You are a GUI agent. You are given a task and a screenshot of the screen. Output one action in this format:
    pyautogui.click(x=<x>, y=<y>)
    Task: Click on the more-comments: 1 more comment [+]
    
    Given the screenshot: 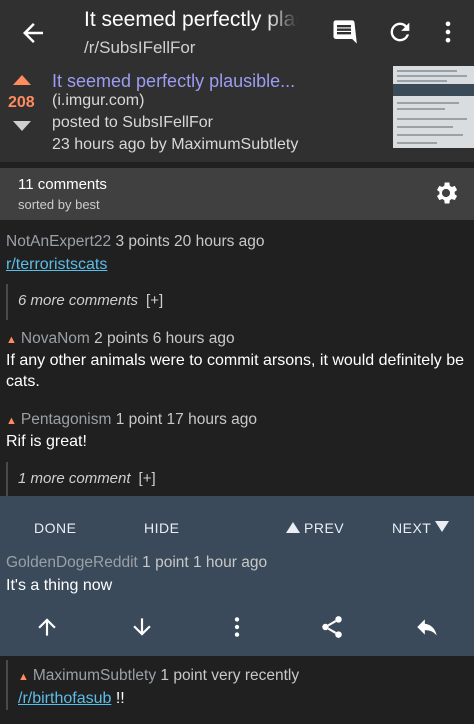 What is the action you would take?
    pyautogui.click(x=87, y=478)
    